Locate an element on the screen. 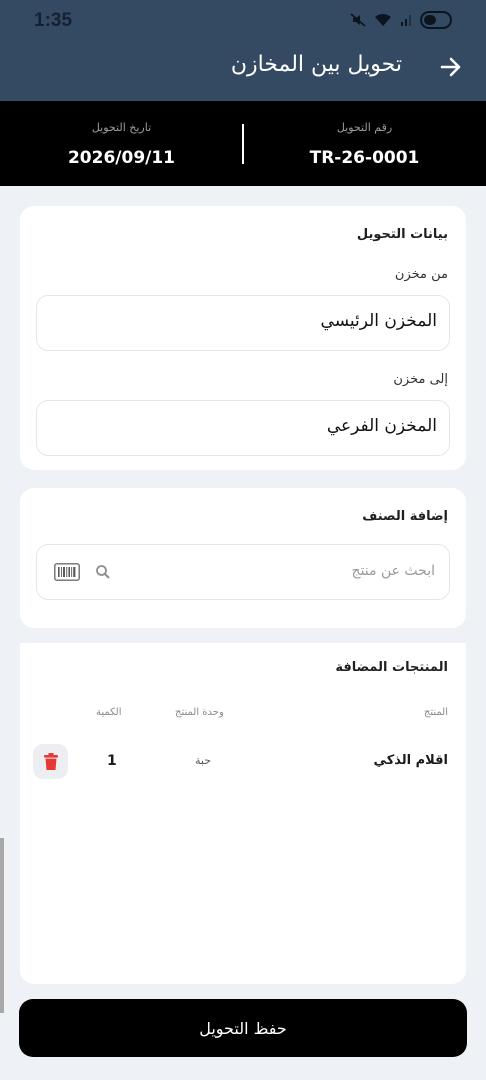 The image size is (486, 1080). product-search-input: ابحث عن منتج is located at coordinates (243, 572).